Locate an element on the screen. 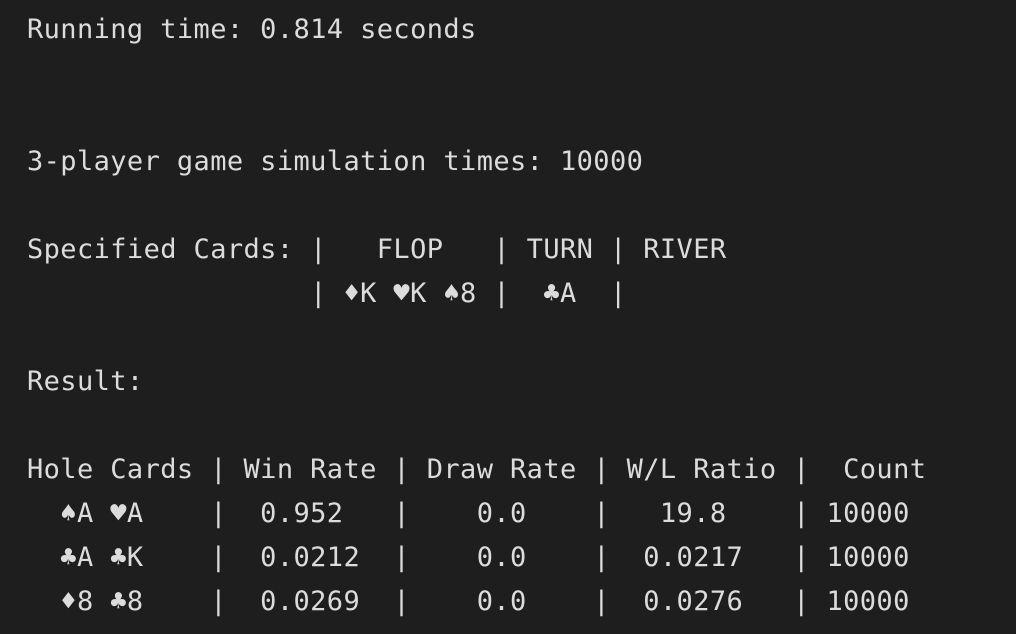  table-row: ♦8 ♣8 | 0.0269 | 0.0 | 0.0276 | 10000 is located at coordinates (468, 601).